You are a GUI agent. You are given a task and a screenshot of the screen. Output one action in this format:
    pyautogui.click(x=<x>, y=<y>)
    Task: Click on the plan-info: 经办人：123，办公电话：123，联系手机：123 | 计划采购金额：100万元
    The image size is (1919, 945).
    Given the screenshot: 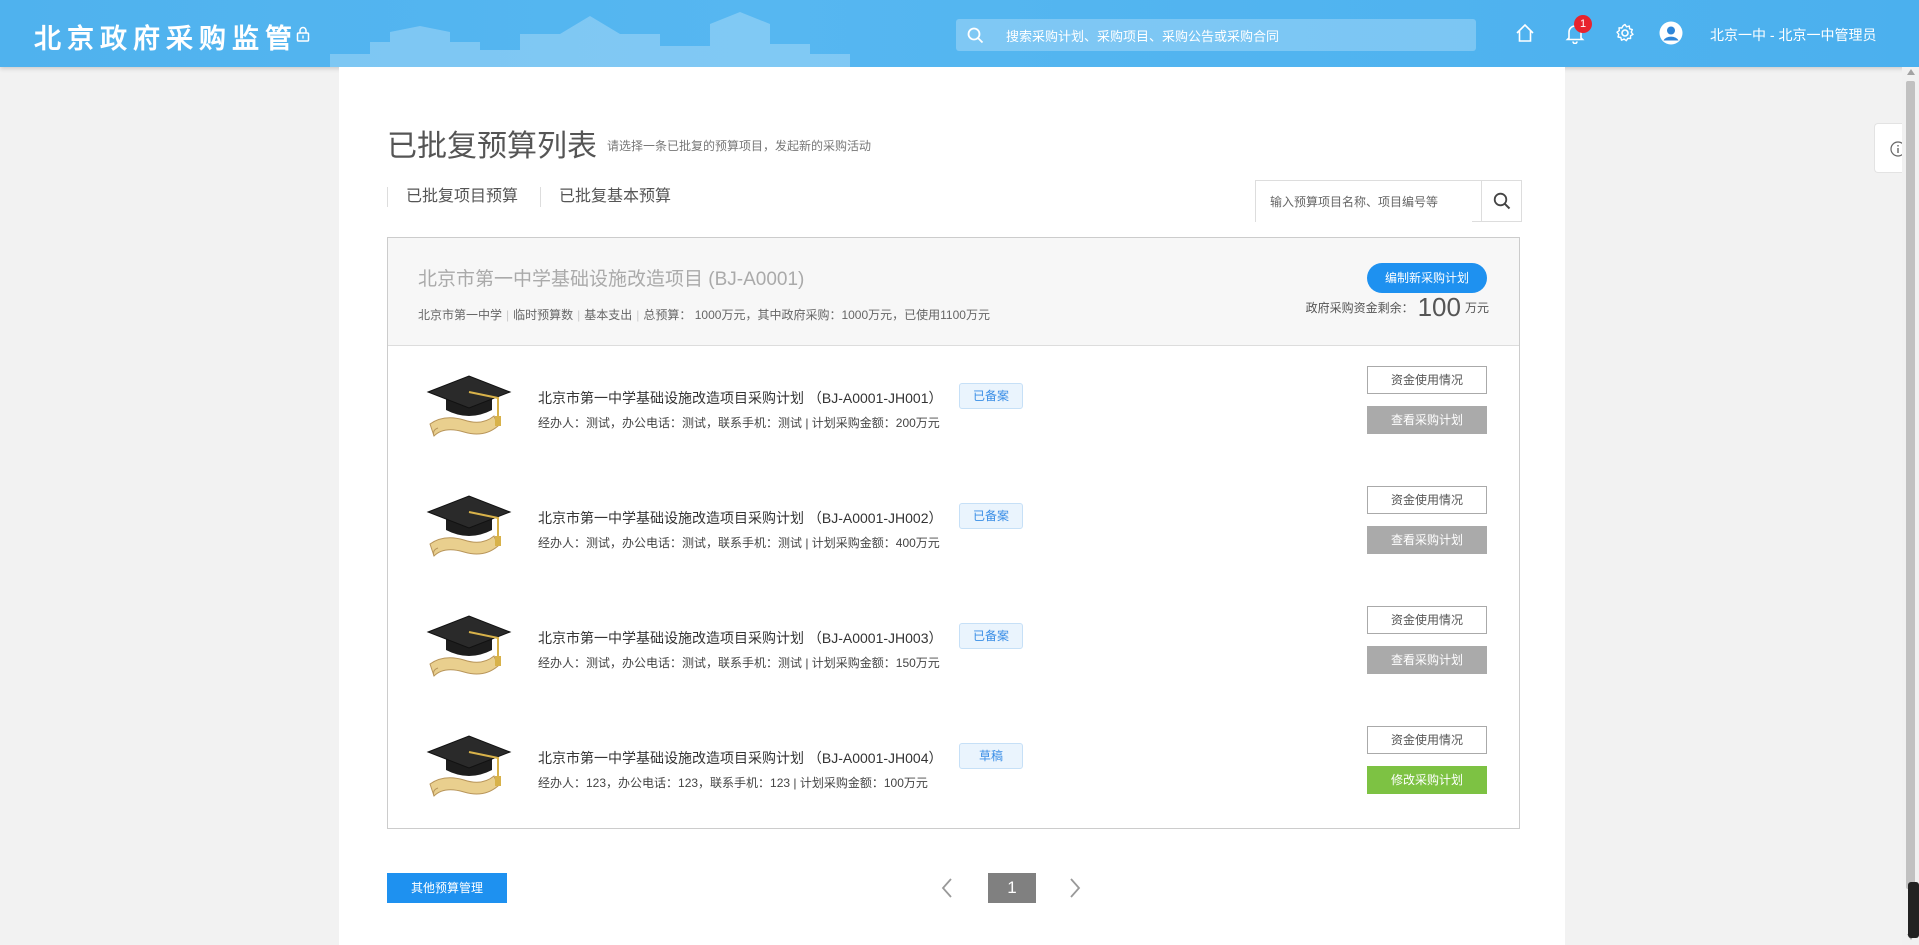 What is the action you would take?
    pyautogui.click(x=733, y=783)
    